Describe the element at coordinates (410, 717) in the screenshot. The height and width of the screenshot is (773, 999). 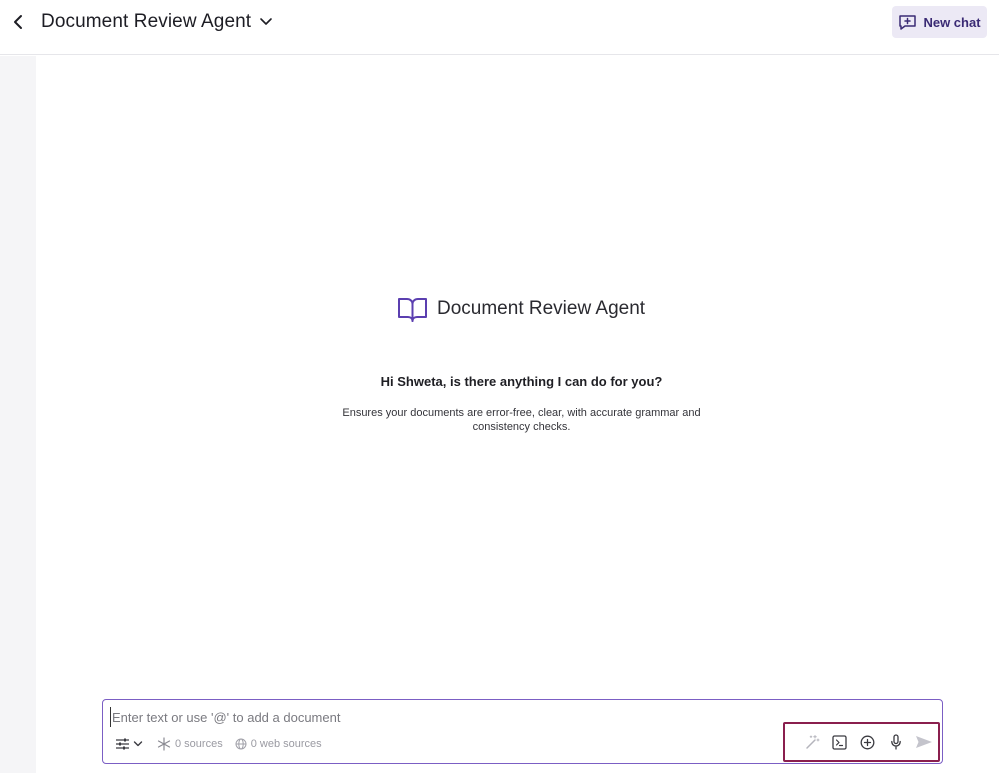
I see `chat-input` at that location.